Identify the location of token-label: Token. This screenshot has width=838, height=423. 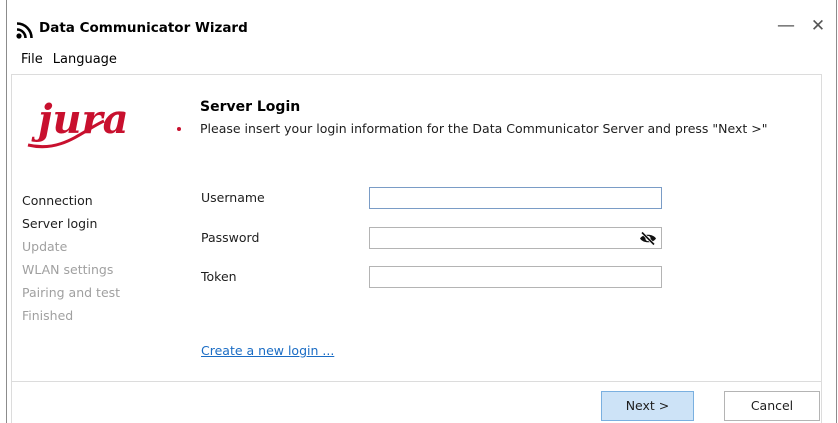
(219, 276).